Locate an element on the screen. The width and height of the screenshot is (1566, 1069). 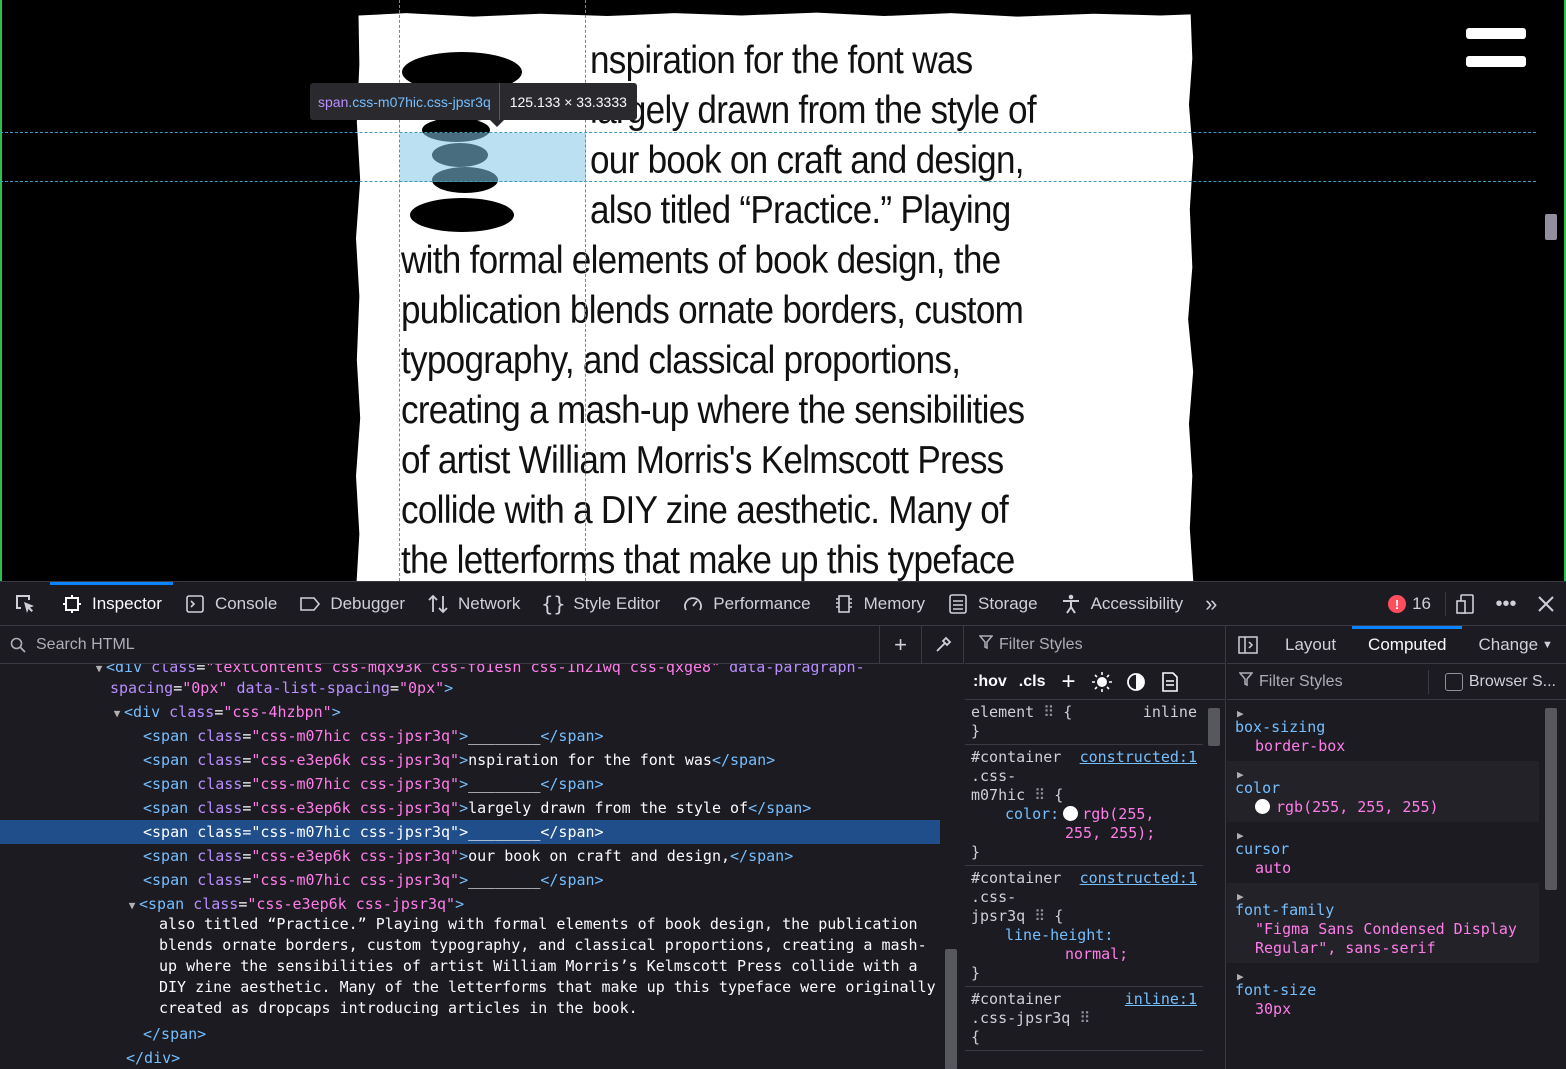
tab-layout: Layout is located at coordinates (1310, 645).